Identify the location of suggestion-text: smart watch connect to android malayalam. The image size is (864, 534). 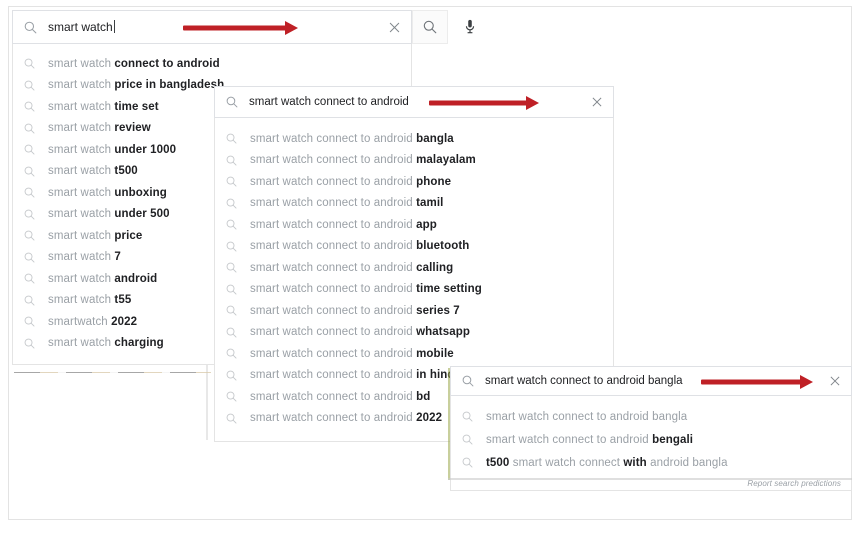
(363, 160).